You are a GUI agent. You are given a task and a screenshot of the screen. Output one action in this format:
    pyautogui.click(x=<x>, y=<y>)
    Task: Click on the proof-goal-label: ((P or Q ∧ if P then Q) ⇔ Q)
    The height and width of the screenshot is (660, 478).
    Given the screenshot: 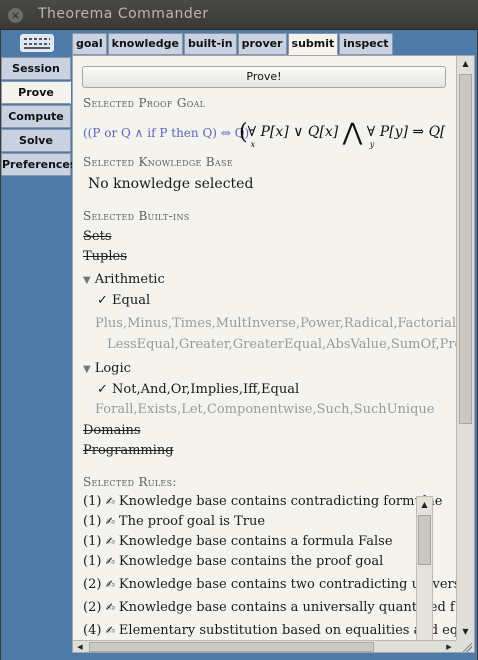 What is the action you would take?
    pyautogui.click(x=166, y=133)
    